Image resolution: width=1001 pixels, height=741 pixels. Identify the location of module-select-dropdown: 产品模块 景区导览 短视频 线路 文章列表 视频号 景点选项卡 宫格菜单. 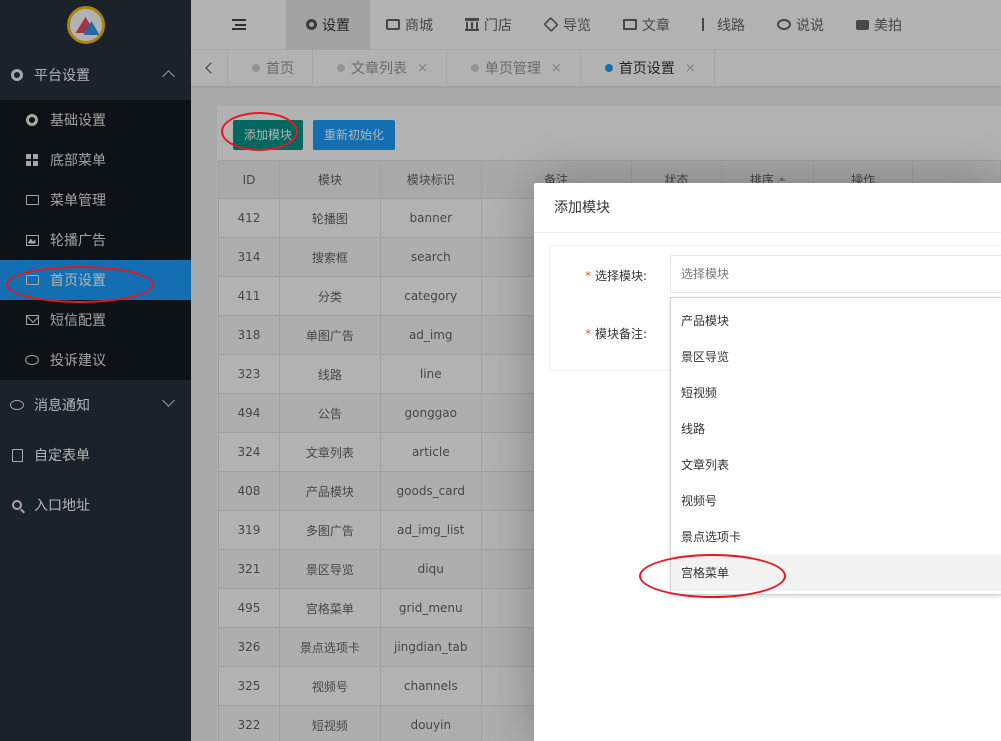
(835, 446).